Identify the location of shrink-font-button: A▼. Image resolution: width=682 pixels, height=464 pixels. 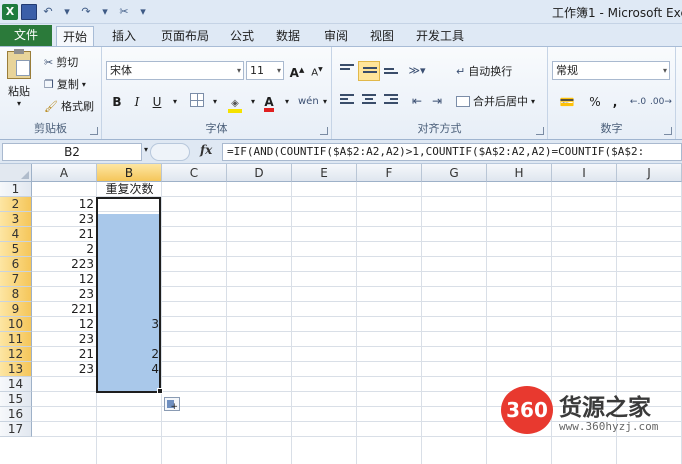
(317, 70).